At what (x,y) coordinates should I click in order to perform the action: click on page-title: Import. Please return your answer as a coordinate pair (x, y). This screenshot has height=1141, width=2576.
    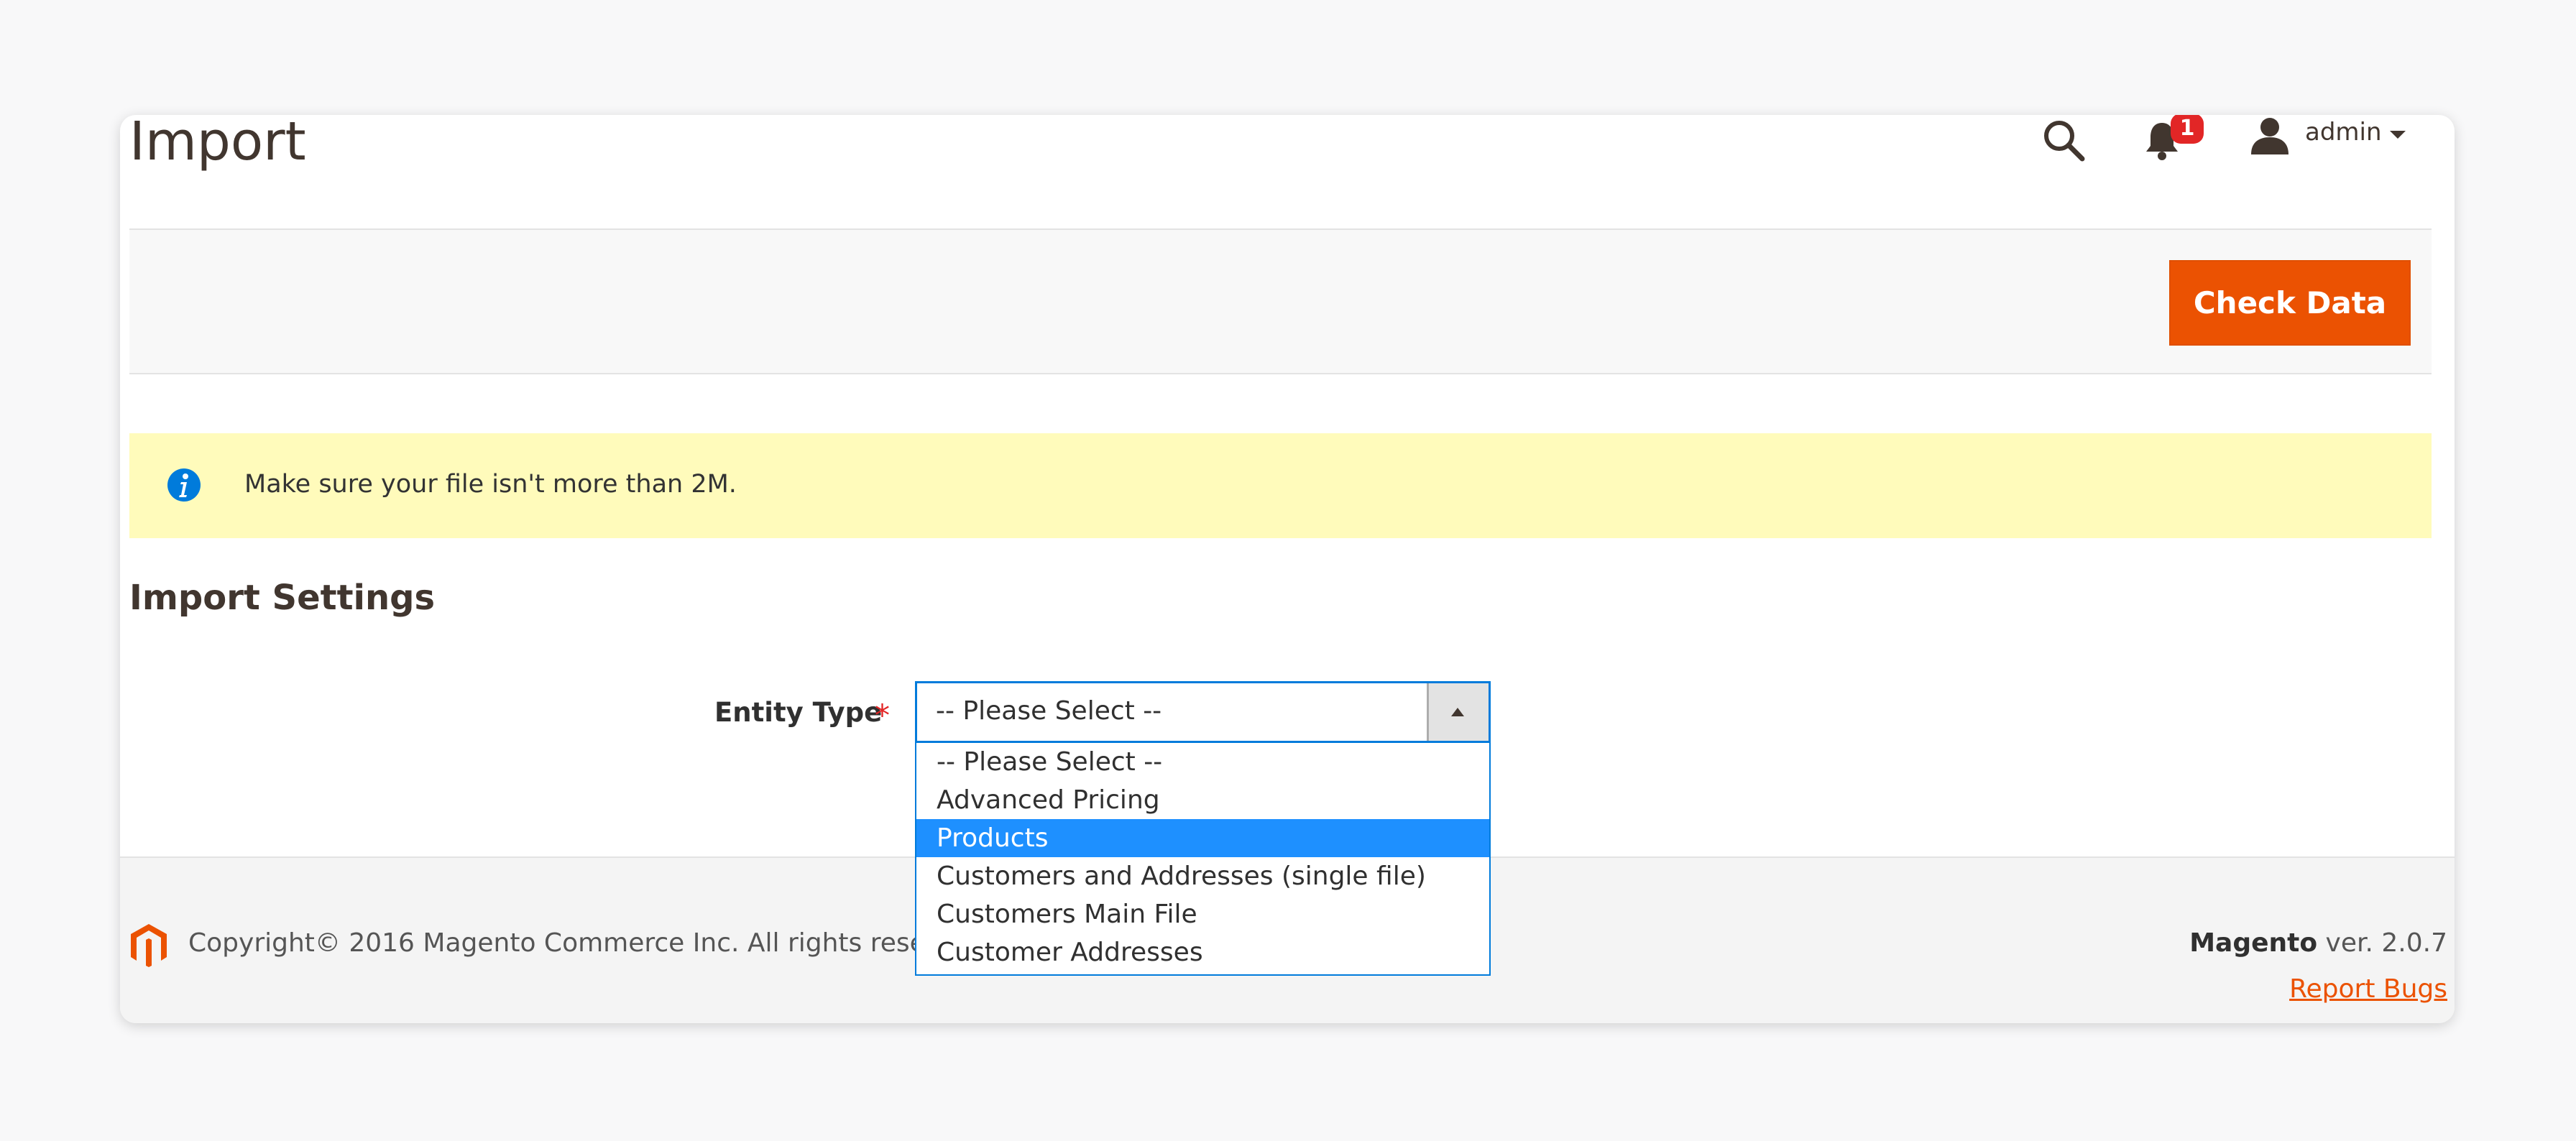
    Looking at the image, I should click on (217, 143).